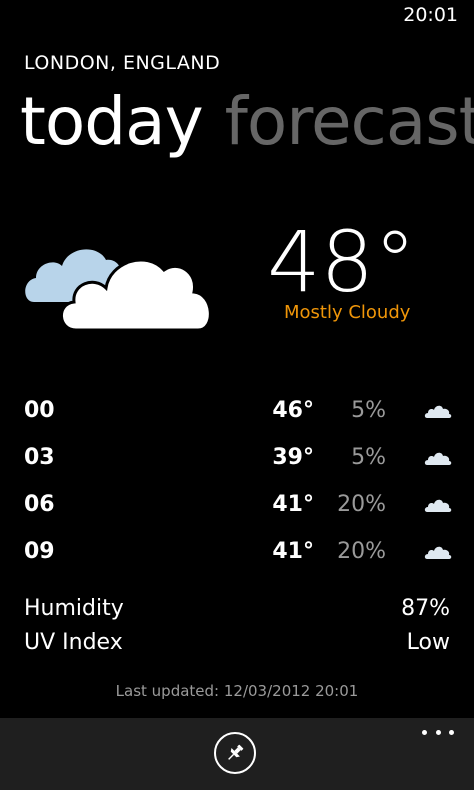  I want to click on location-title: LONDON, ENGLAND, so click(122, 63).